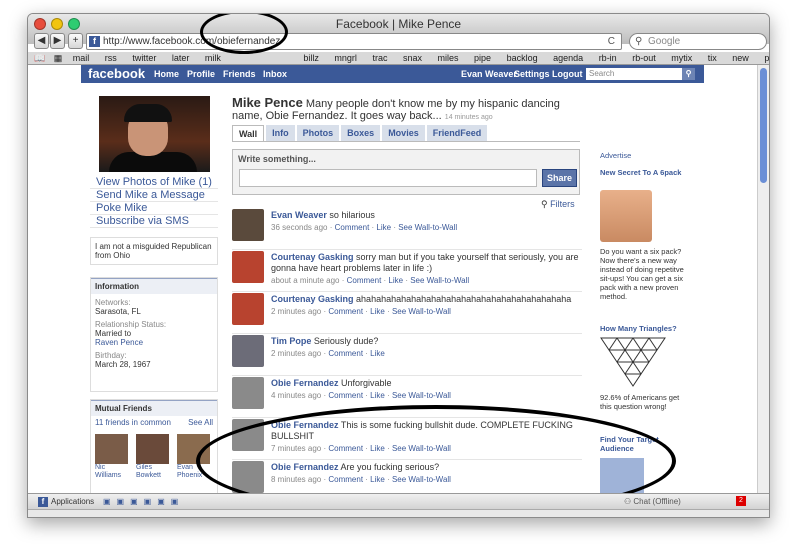 The image size is (795, 554). Describe the element at coordinates (58, 58) in the screenshot. I see `grid-icon: ▦` at that location.